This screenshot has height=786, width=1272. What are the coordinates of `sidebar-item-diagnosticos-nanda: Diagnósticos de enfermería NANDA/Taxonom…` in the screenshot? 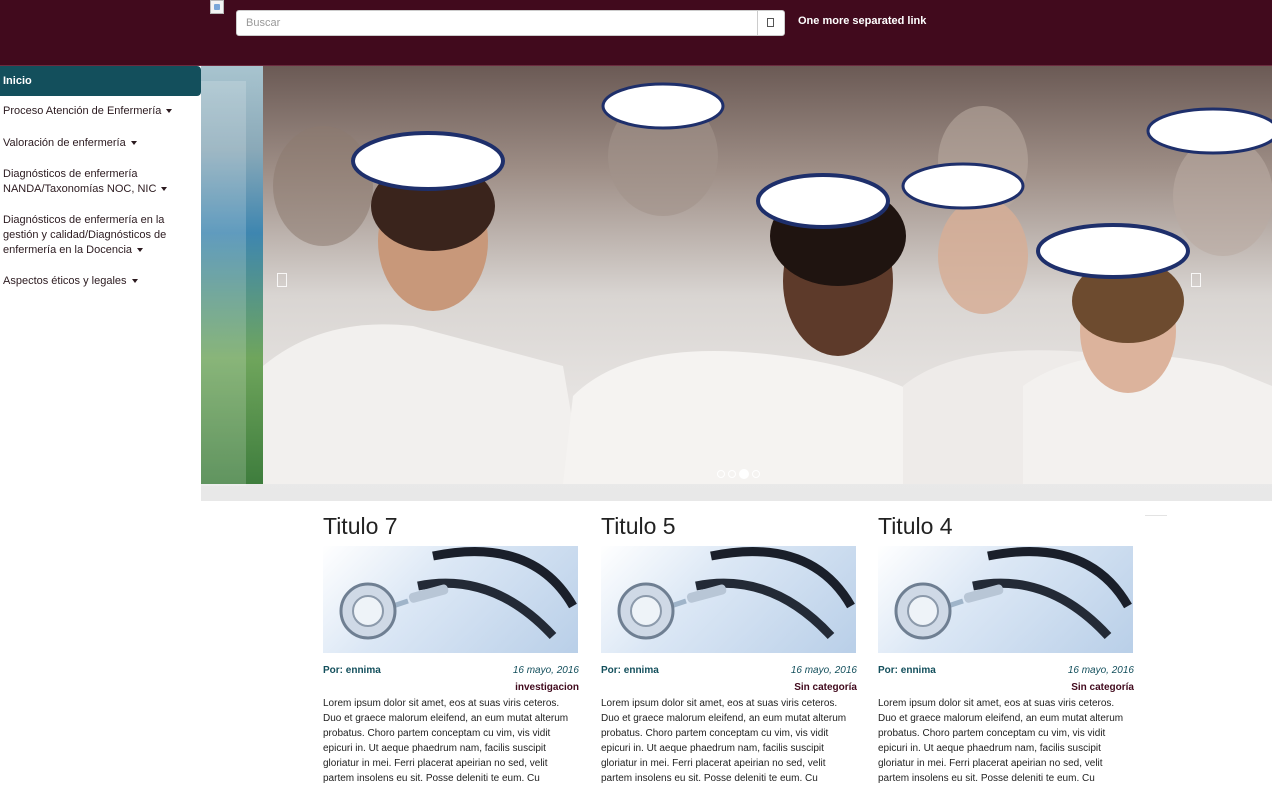 It's located at (100, 182).